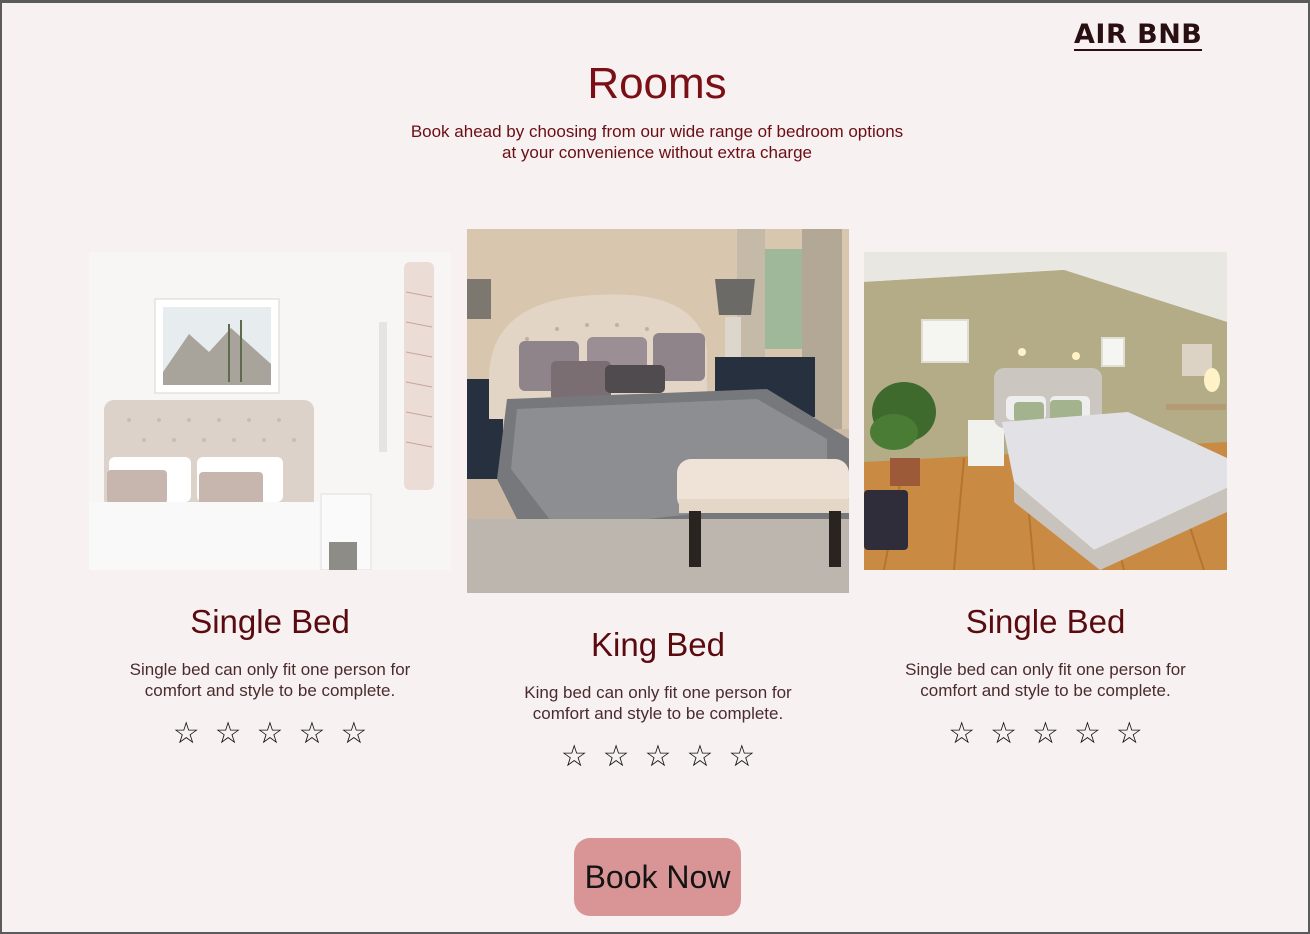 This screenshot has height=934, width=1310. I want to click on page-title: Rooms, so click(657, 83).